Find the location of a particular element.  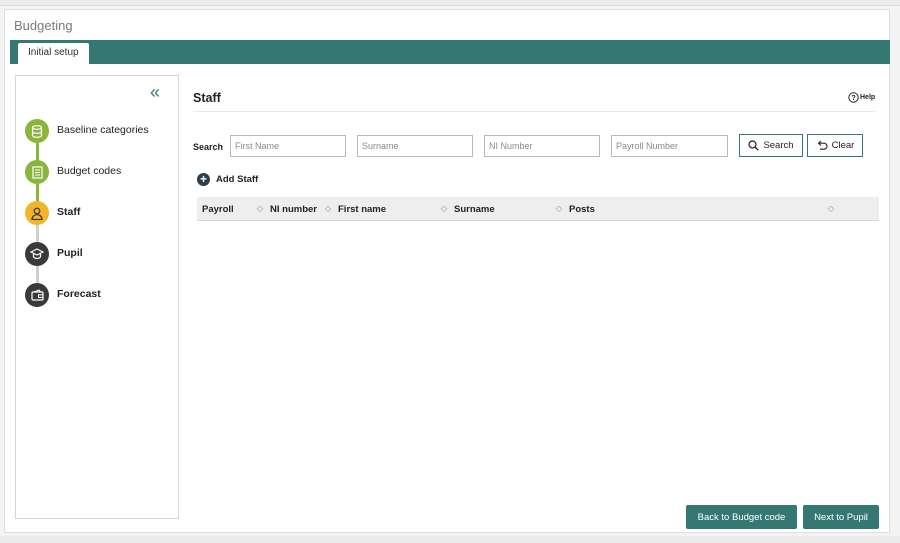

database-icon is located at coordinates (37, 131).